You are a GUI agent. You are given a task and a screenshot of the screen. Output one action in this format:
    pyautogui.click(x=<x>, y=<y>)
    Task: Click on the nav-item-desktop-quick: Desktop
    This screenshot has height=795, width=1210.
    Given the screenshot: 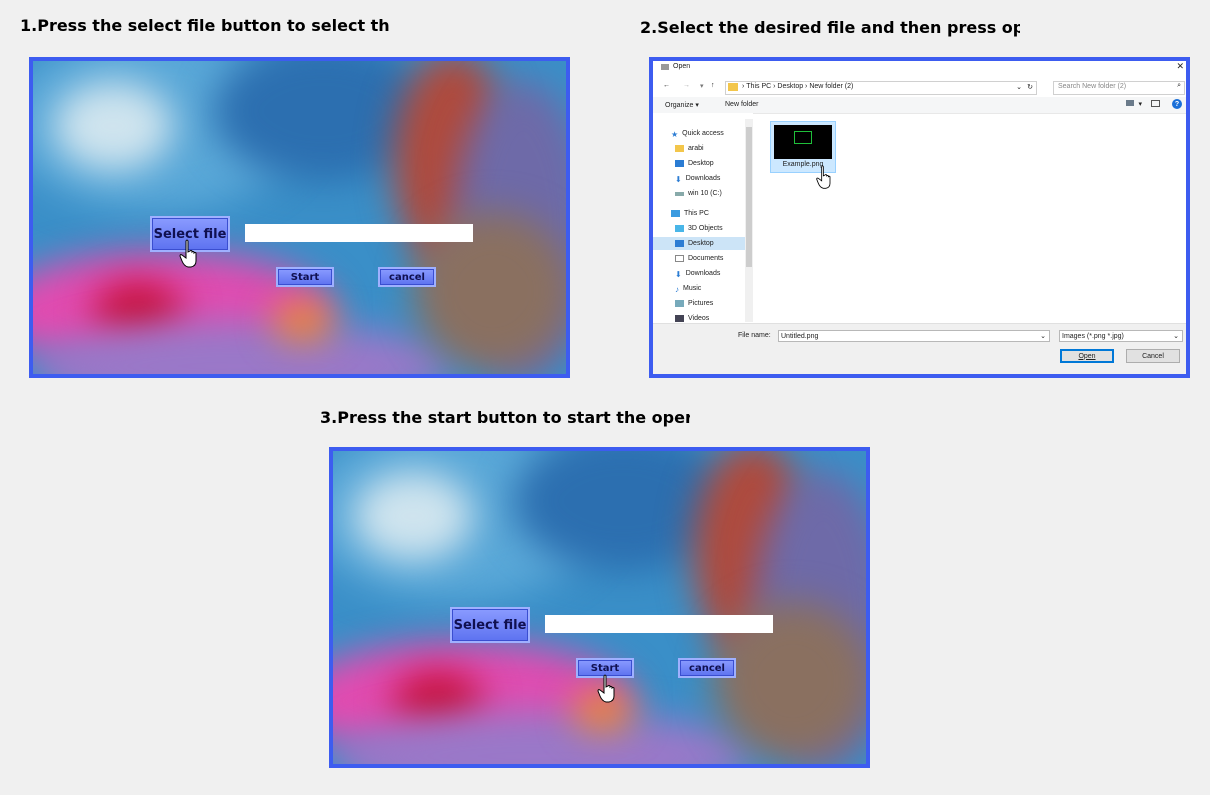 What is the action you would take?
    pyautogui.click(x=694, y=163)
    